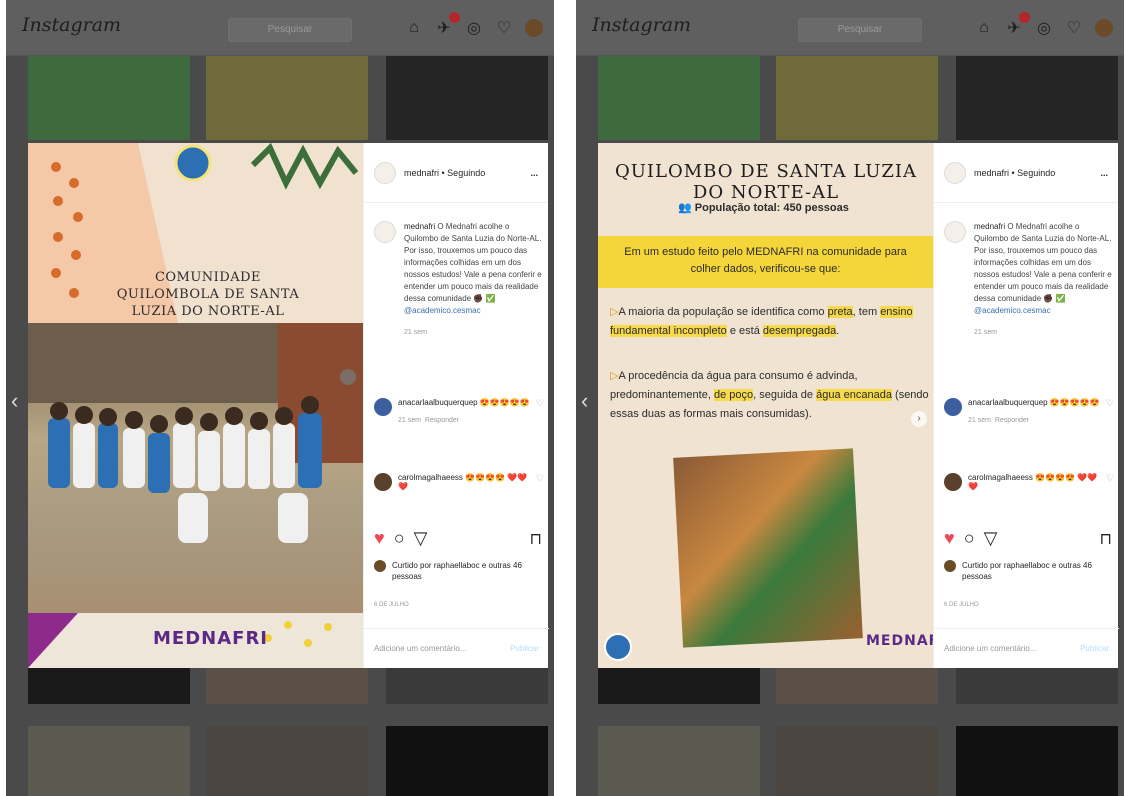 This screenshot has width=1127, height=796. I want to click on seal-logo, so click(618, 647).